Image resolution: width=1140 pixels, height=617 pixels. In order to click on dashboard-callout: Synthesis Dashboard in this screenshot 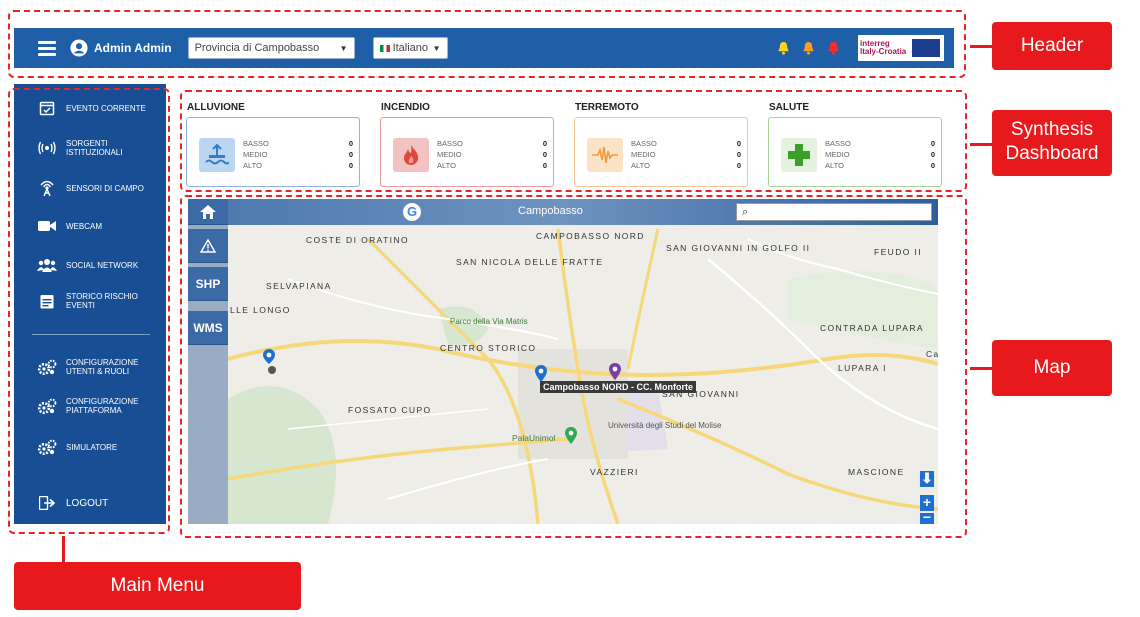, I will do `click(1052, 143)`.